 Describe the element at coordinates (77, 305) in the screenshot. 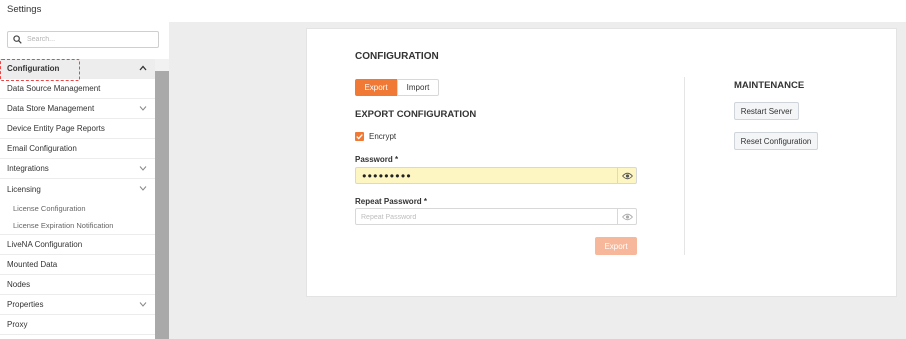

I see `sidebar-item-properties: Properties` at that location.